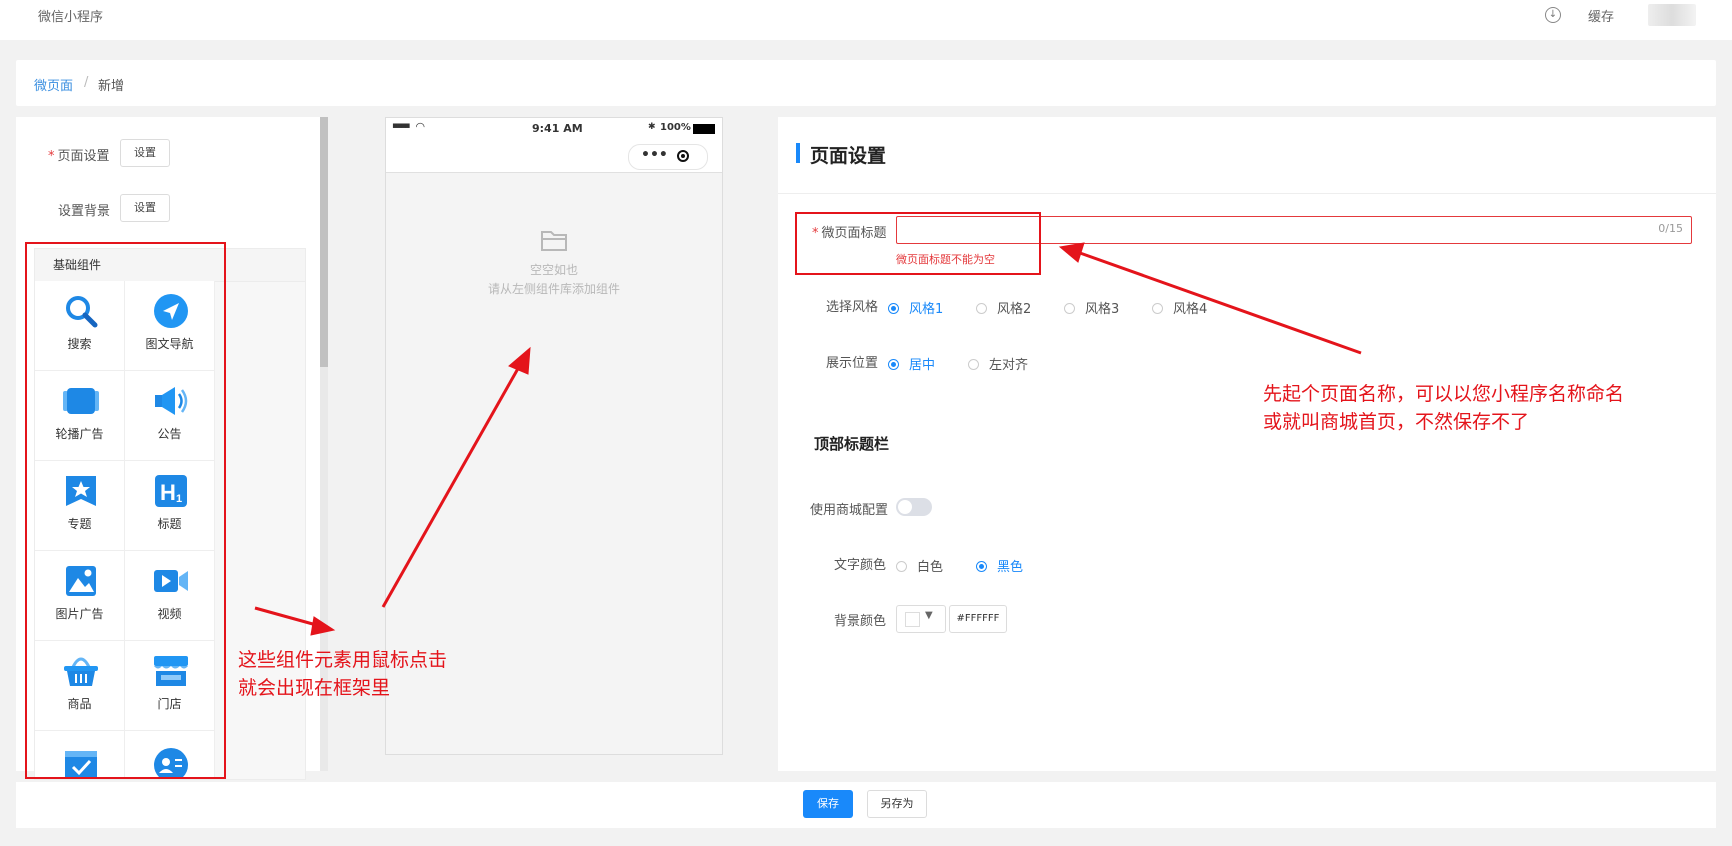  I want to click on position-label: 展示位置, so click(852, 363).